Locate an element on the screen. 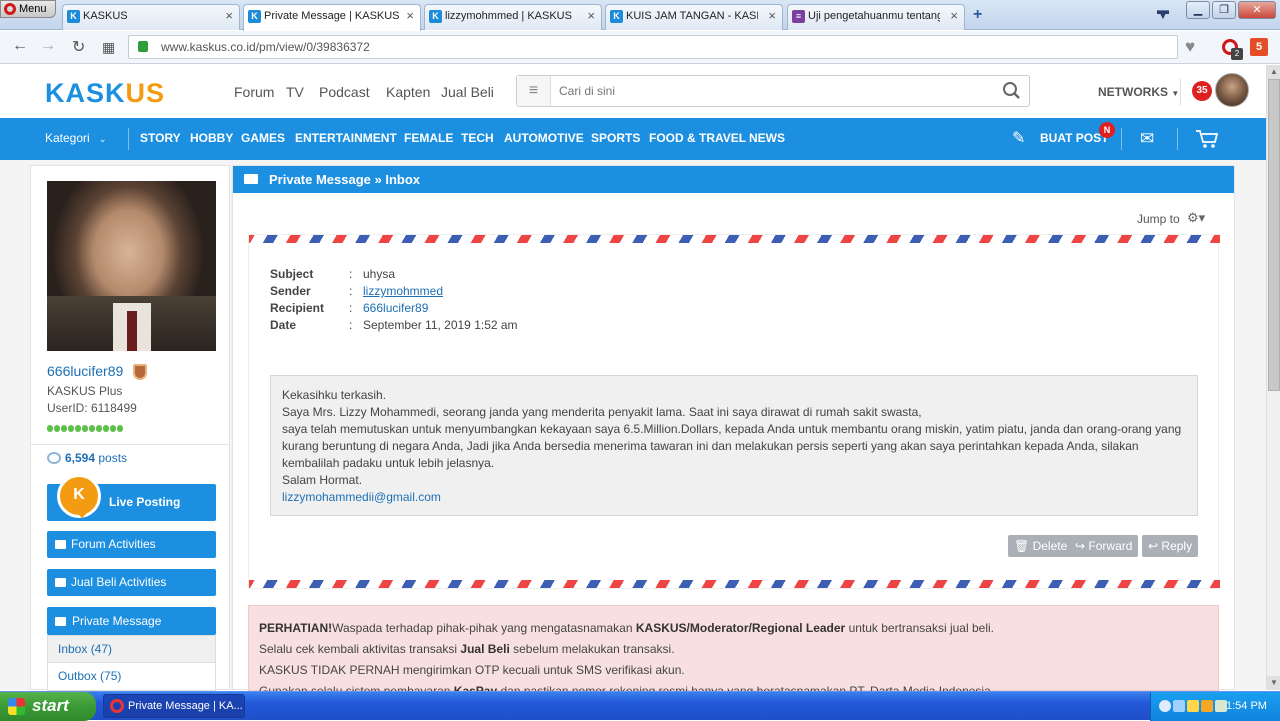 Image resolution: width=1280 pixels, height=721 pixels. volume-icon is located at coordinates (1193, 706).